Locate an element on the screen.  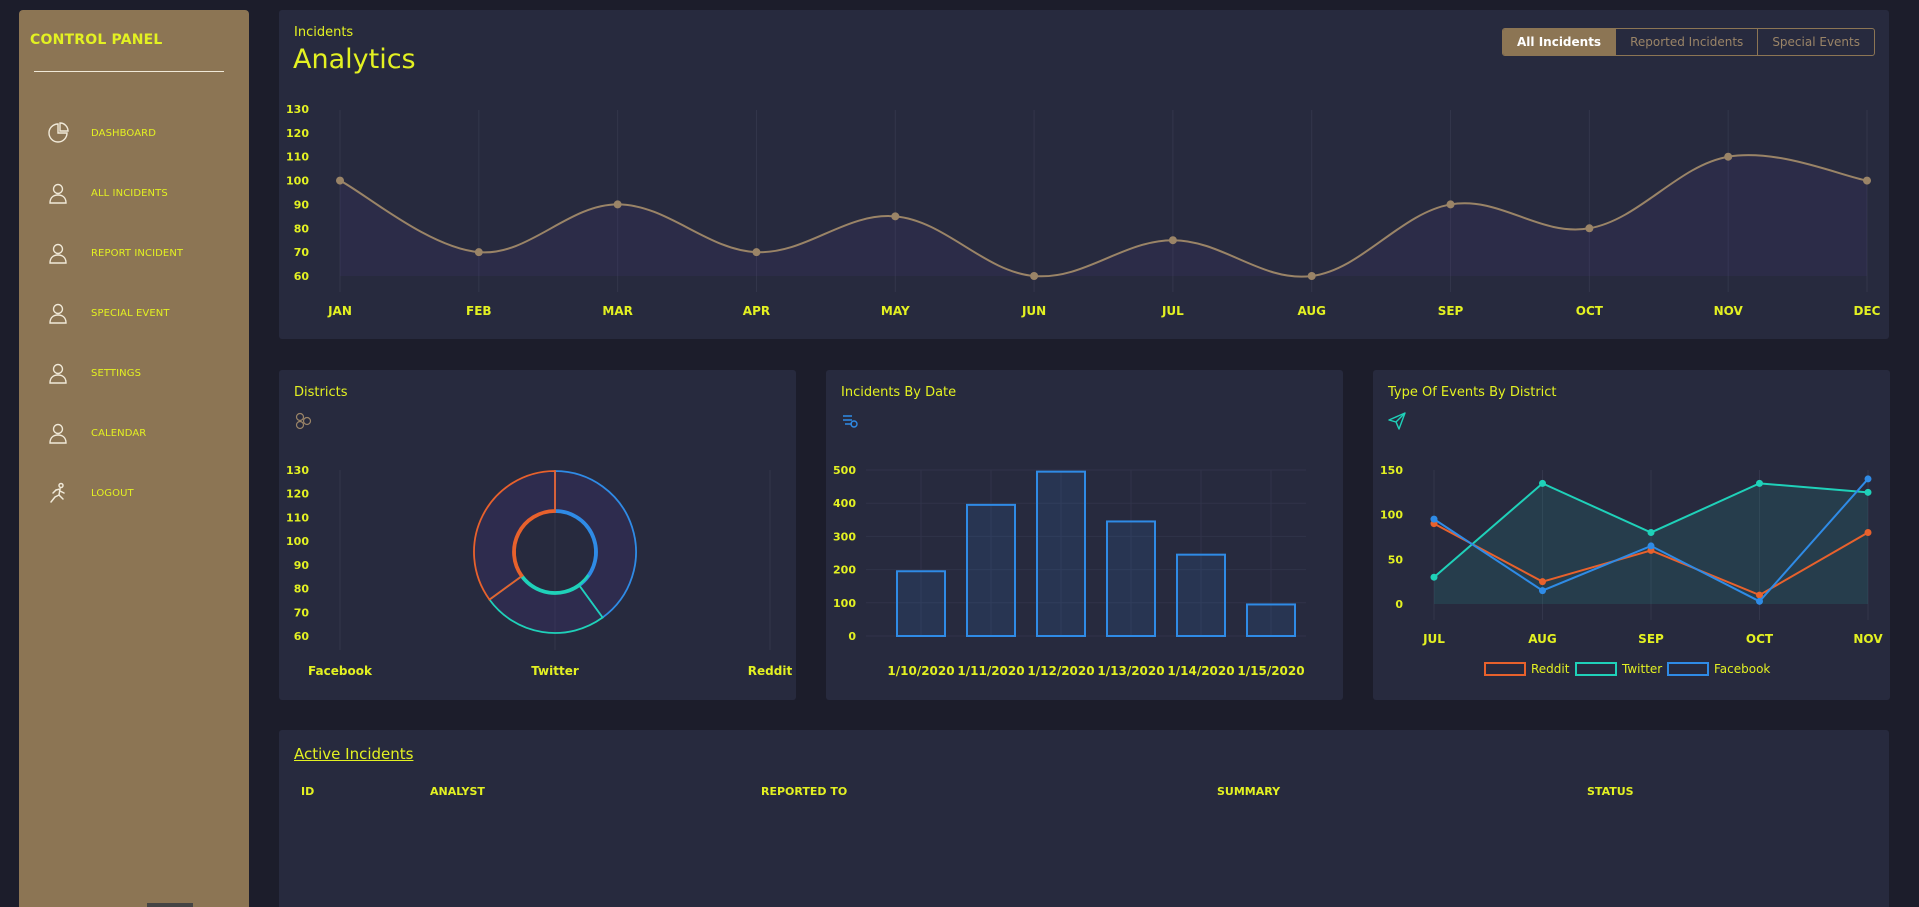
y-tick-label: 90 is located at coordinates (302, 565).